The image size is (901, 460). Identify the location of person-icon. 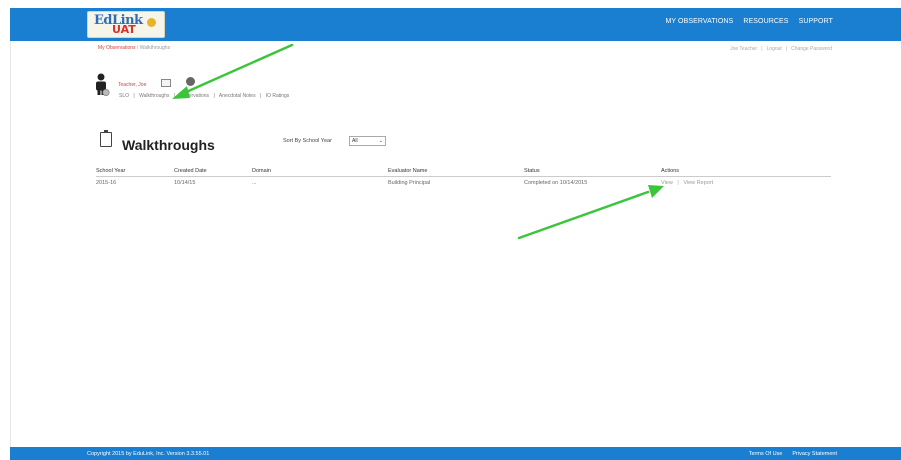
(103, 84).